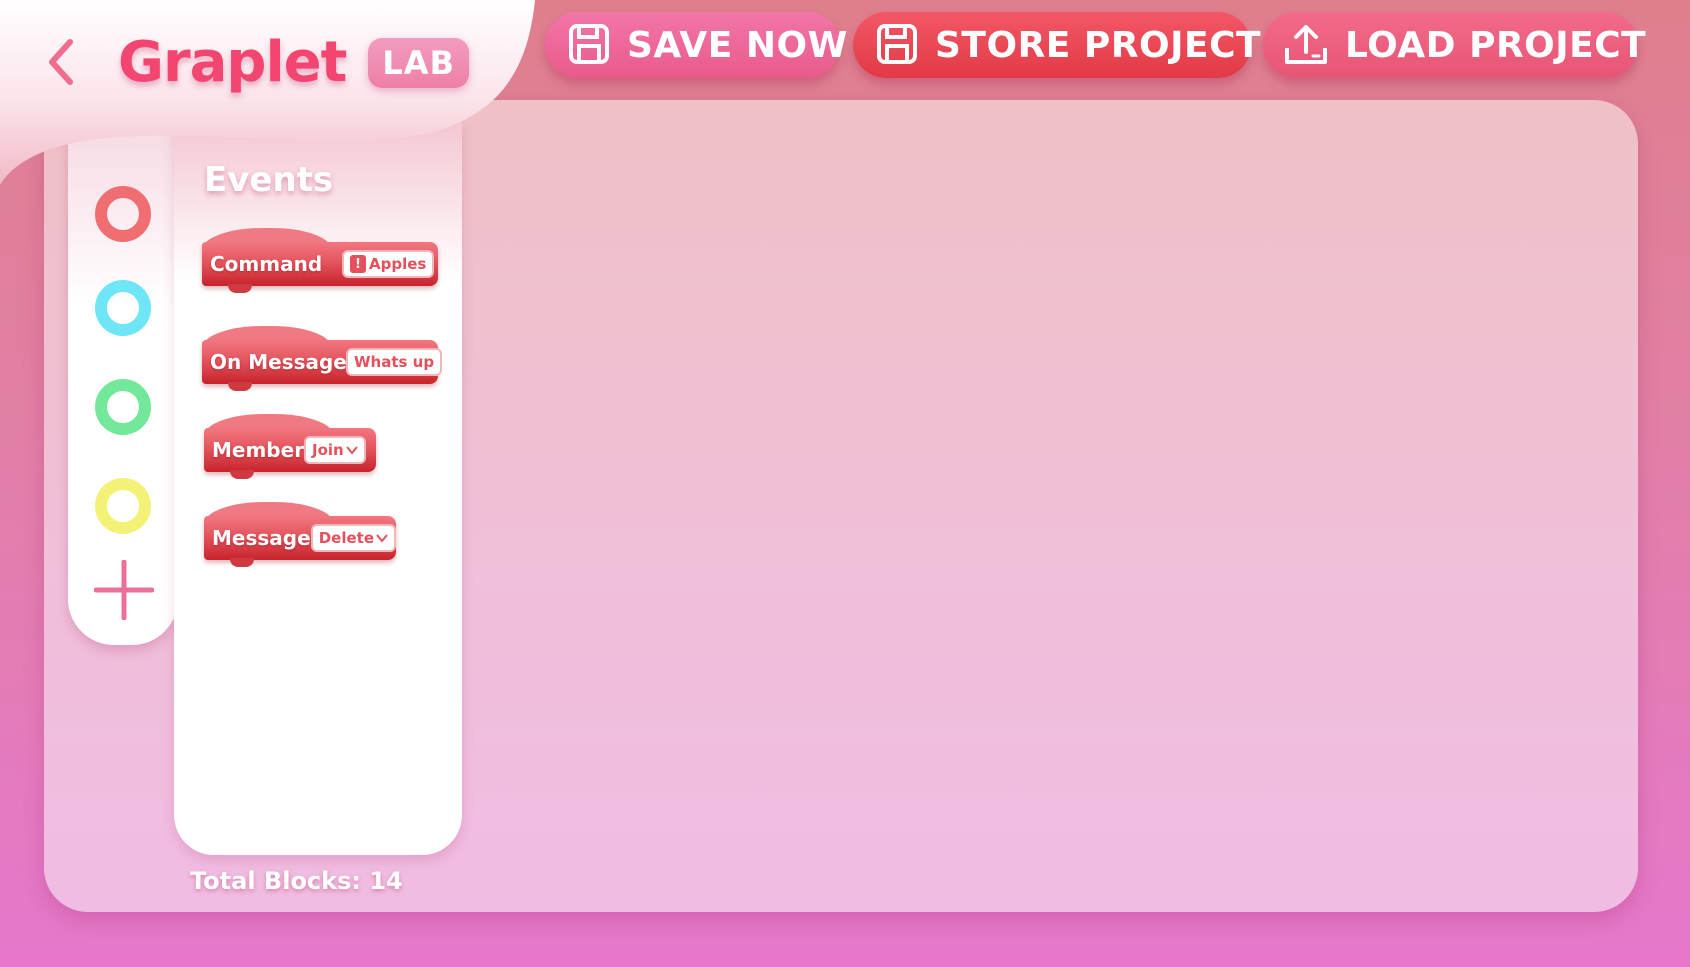 The height and width of the screenshot is (967, 1690). I want to click on category-color-rail, so click(123, 382).